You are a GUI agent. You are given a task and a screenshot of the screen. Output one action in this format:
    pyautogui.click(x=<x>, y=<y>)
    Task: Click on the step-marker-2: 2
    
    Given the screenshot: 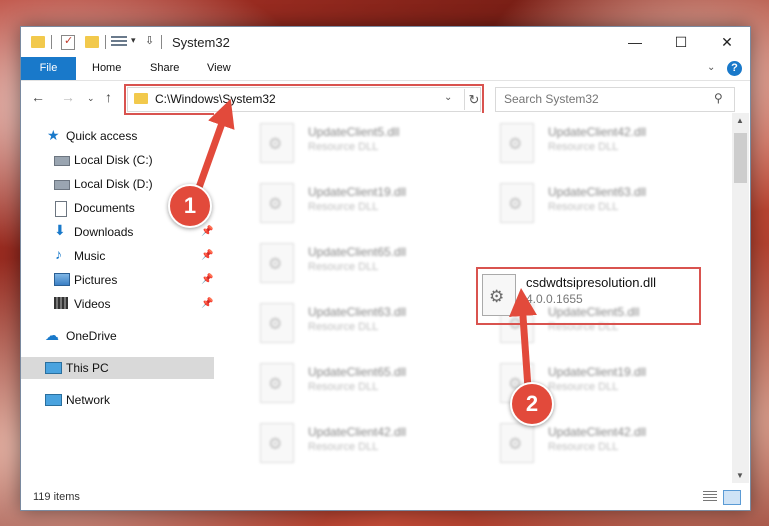 What is the action you would take?
    pyautogui.click(x=532, y=404)
    